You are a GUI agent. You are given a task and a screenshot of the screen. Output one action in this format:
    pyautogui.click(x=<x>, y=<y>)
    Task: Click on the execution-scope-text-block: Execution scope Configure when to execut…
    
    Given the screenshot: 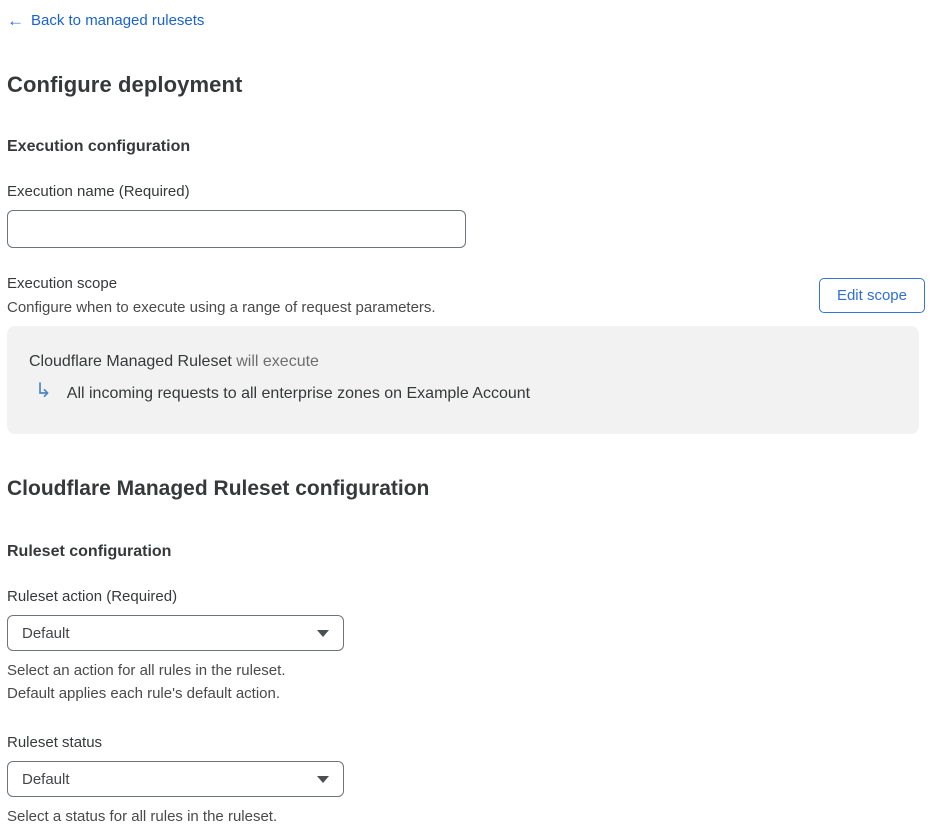 What is the action you would take?
    pyautogui.click(x=221, y=295)
    